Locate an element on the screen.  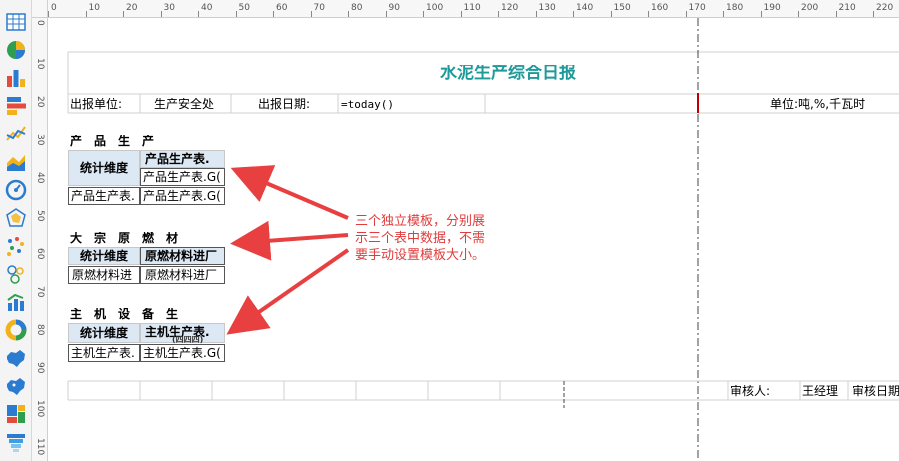
horizontal-bar-icon is located at coordinates (16, 106).